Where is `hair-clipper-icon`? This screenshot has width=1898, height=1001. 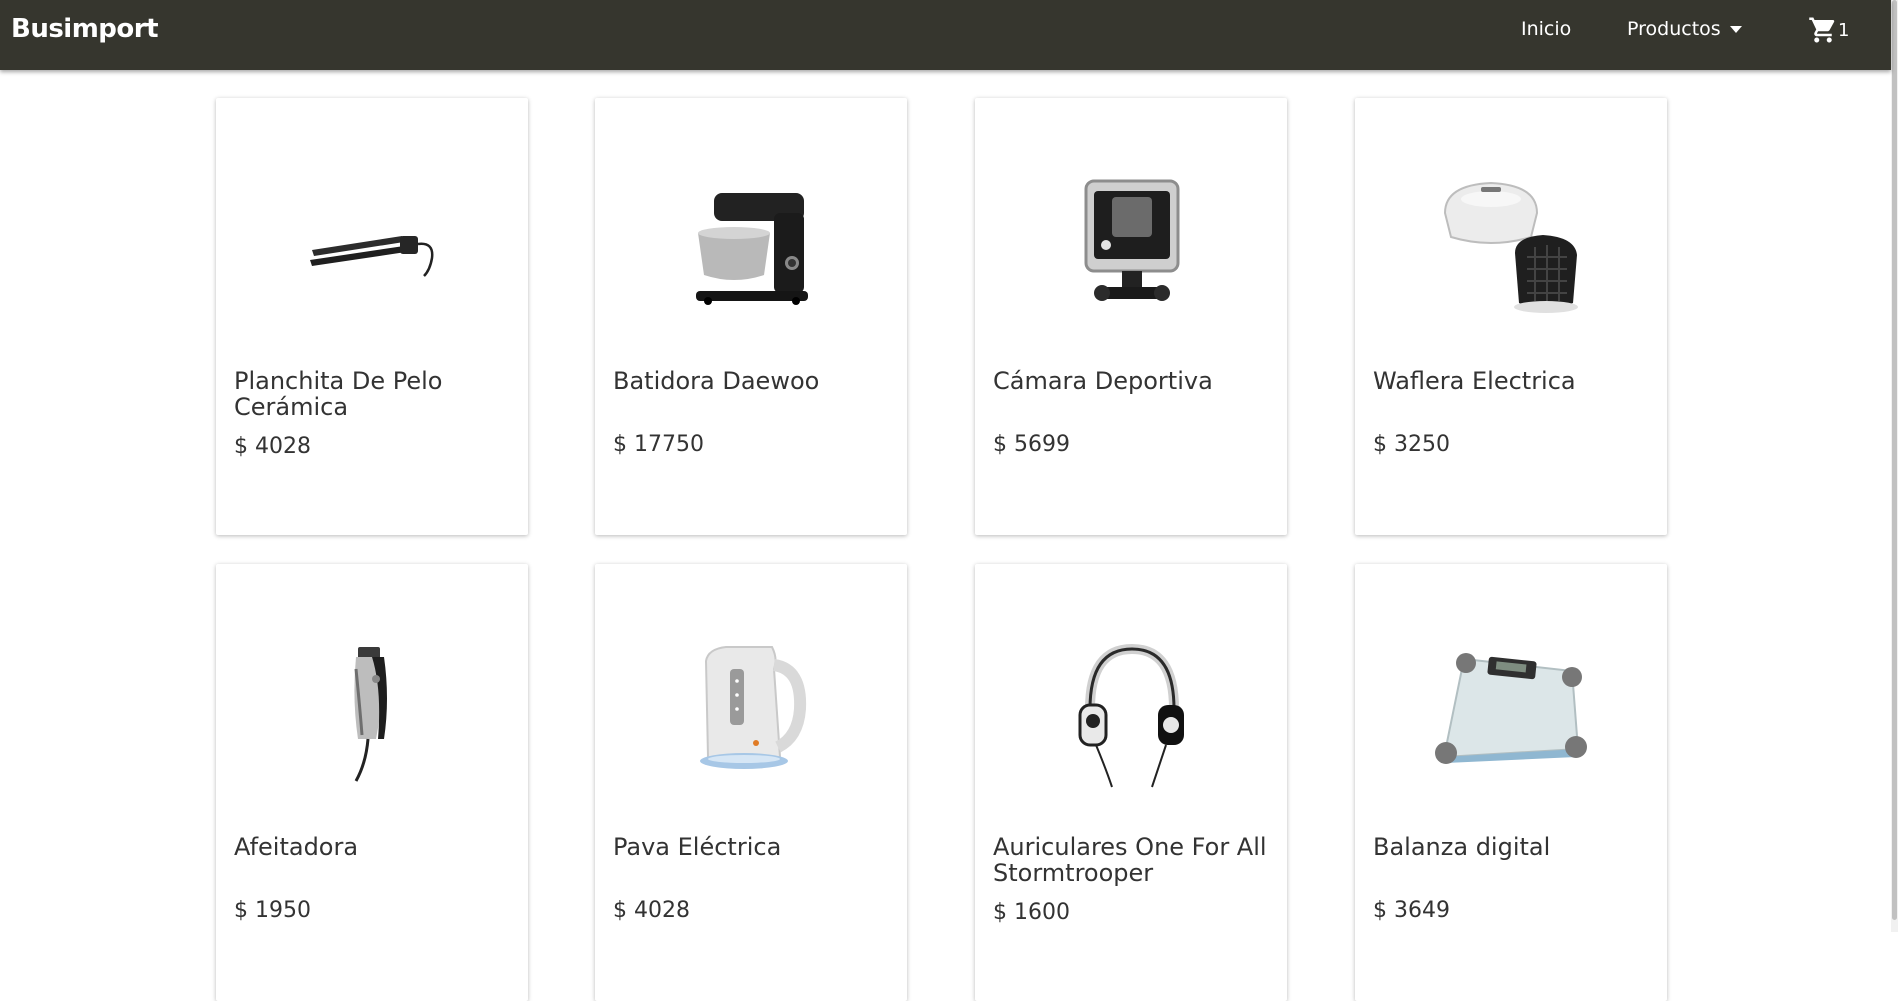 hair-clipper-icon is located at coordinates (370, 714).